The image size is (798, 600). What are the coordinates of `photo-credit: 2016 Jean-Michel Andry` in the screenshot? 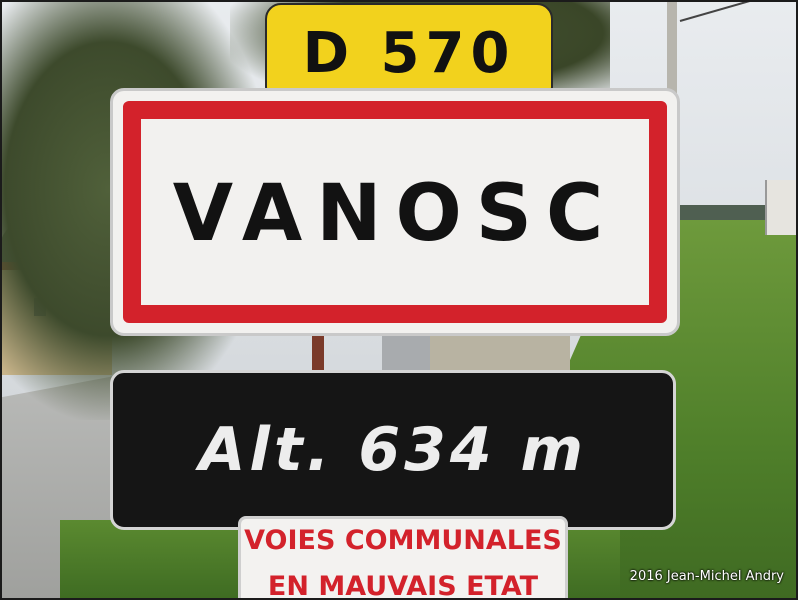 It's located at (706, 576).